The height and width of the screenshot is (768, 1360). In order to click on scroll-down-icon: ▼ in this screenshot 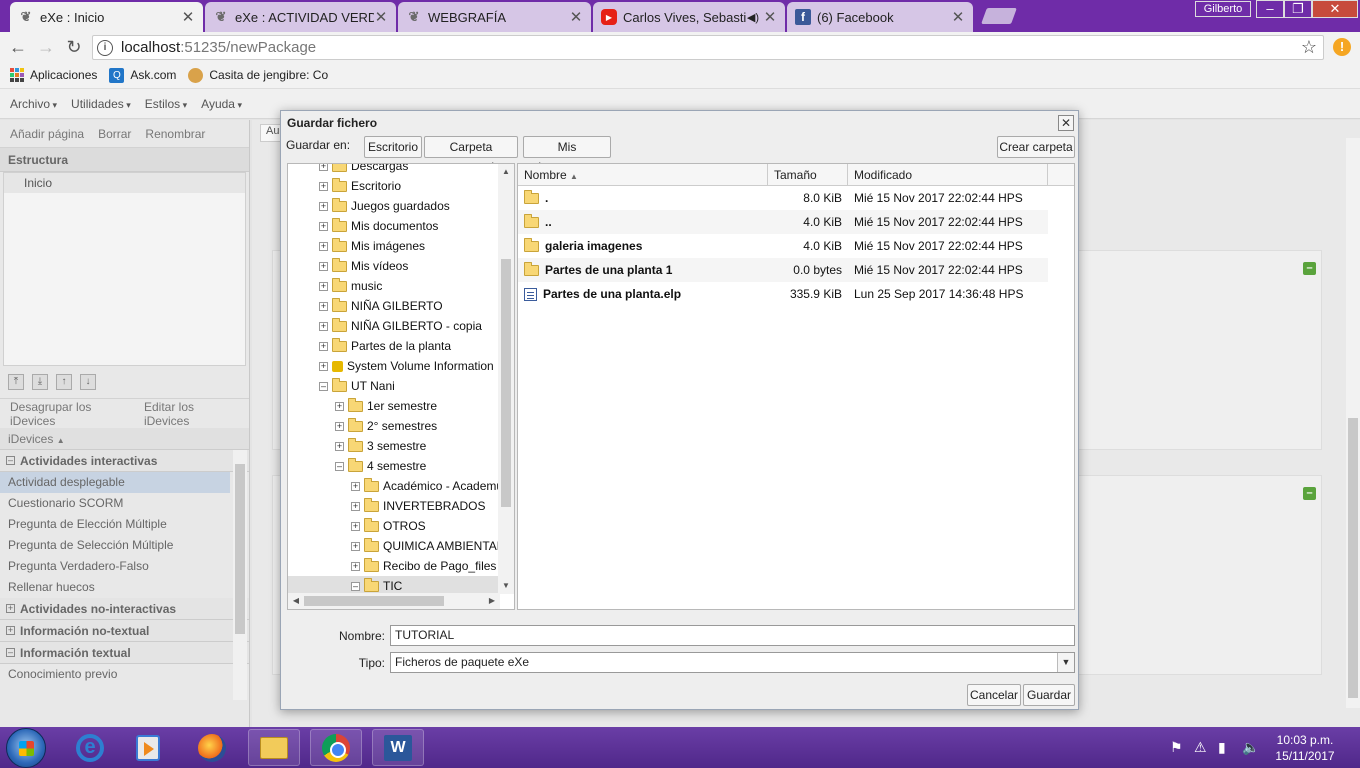, I will do `click(506, 586)`.